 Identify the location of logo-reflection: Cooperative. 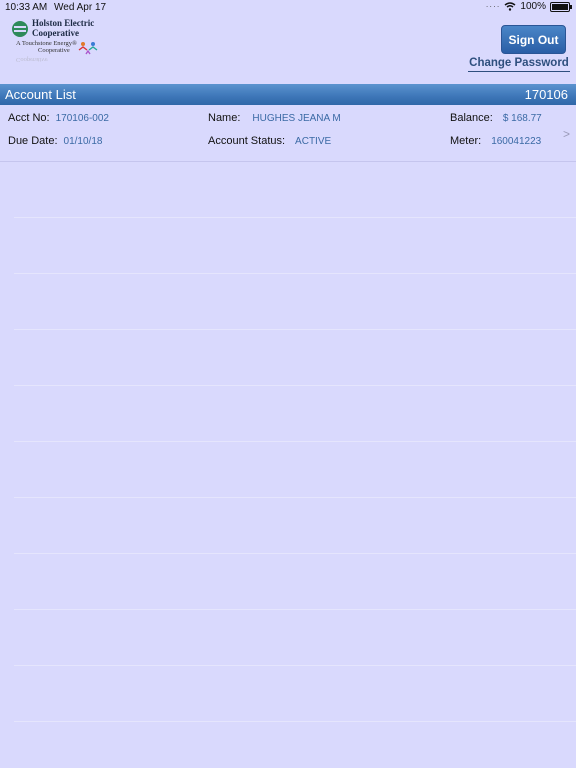
(32, 59).